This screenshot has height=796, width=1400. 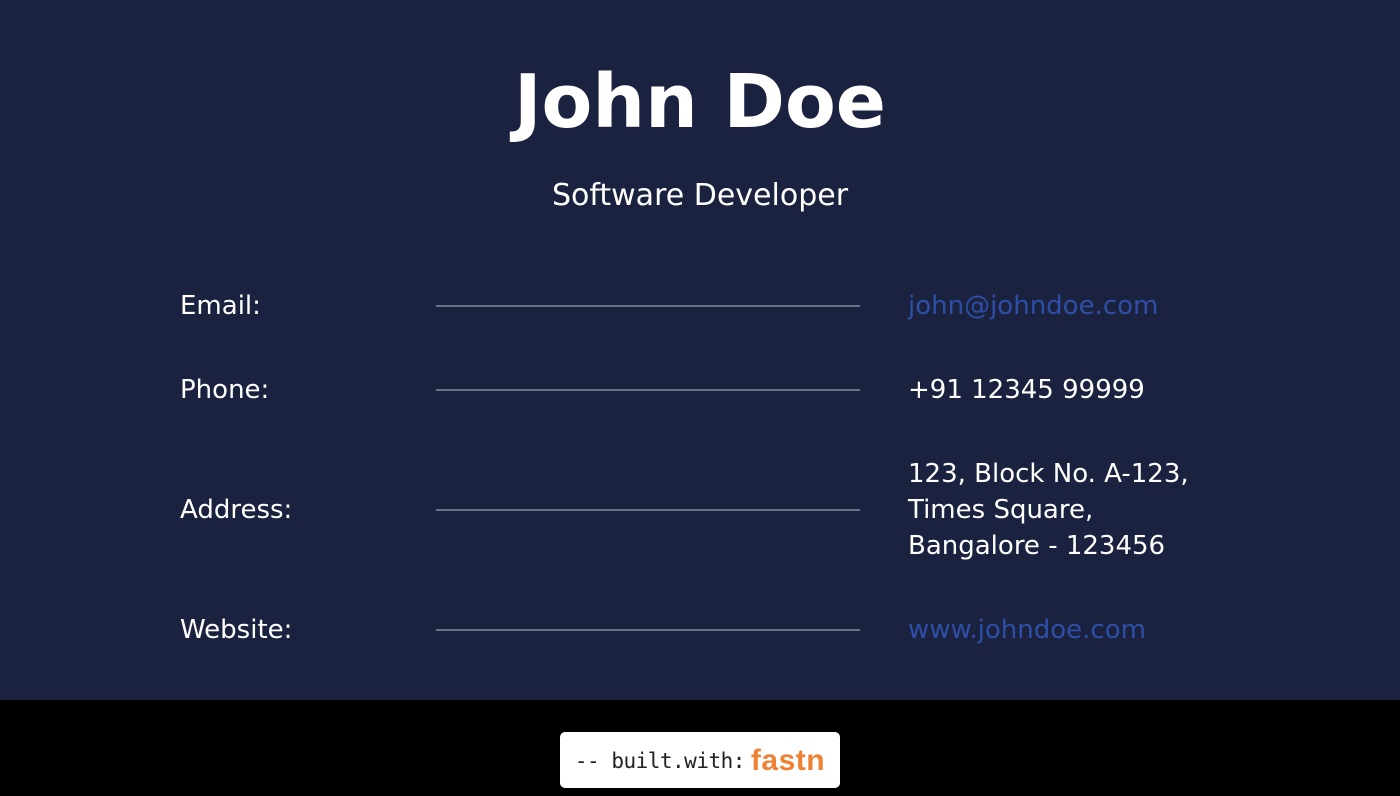 I want to click on address-label: Address:, so click(x=236, y=510).